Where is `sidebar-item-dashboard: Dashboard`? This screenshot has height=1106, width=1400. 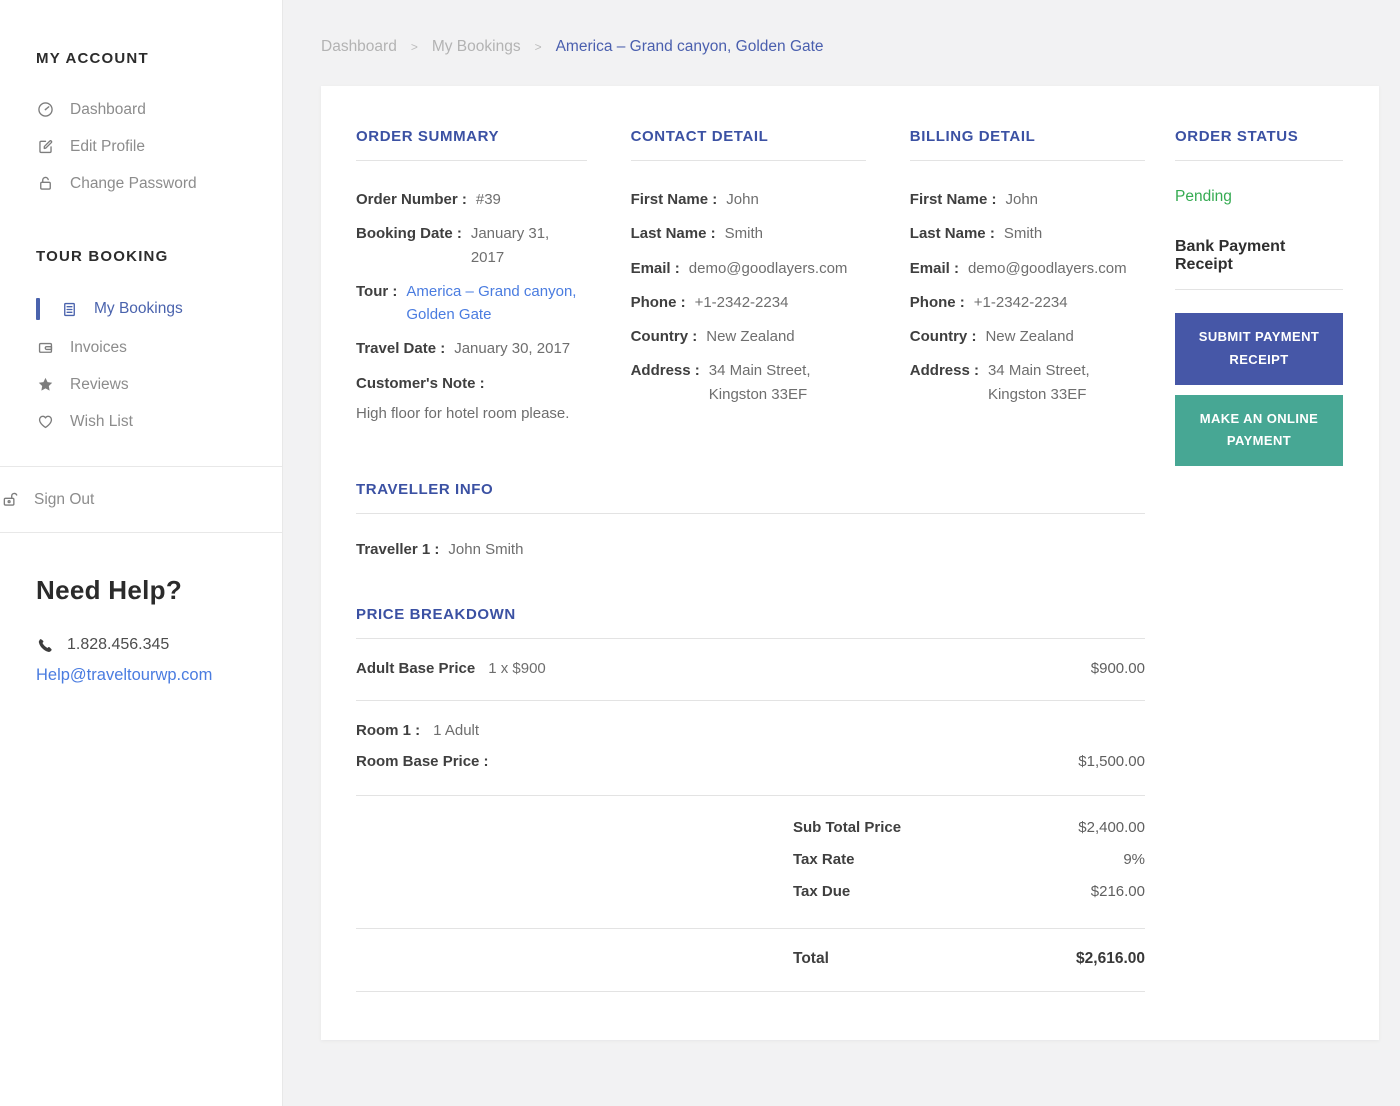
sidebar-item-dashboard: Dashboard is located at coordinates (149, 109).